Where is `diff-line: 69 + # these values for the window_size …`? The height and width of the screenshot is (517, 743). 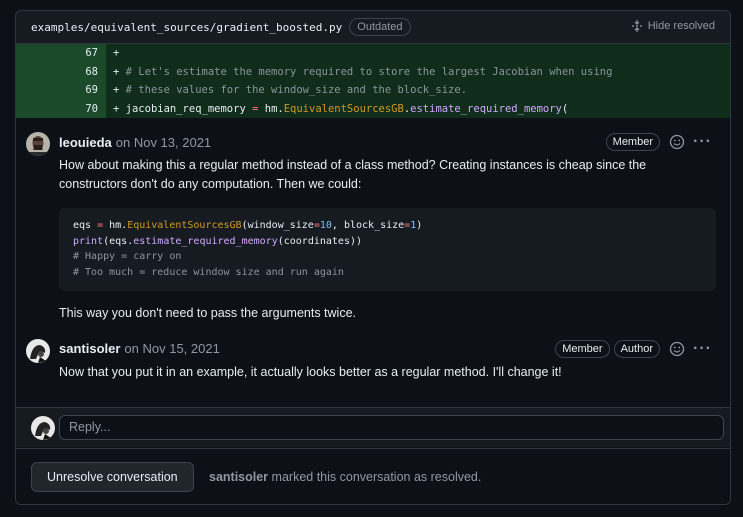
diff-line: 69 + # these values for the window_size … is located at coordinates (373, 90).